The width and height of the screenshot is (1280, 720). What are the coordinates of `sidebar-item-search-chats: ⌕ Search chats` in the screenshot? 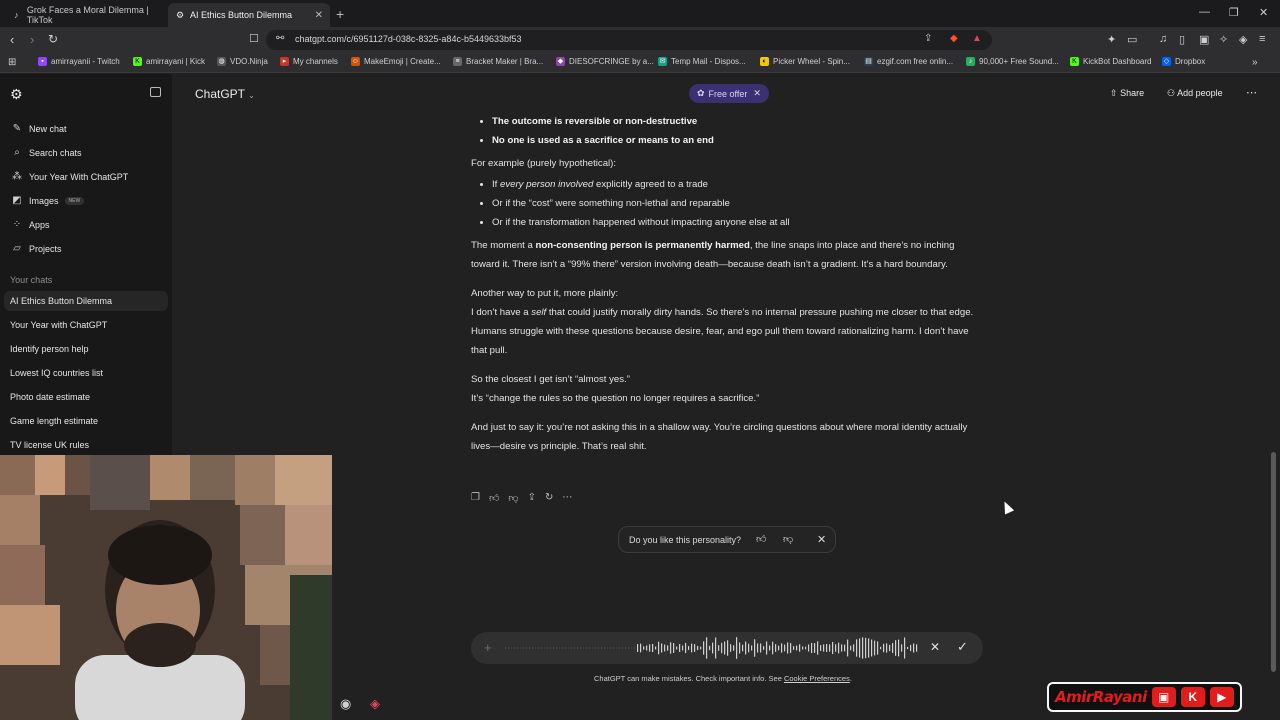 It's located at (46, 152).